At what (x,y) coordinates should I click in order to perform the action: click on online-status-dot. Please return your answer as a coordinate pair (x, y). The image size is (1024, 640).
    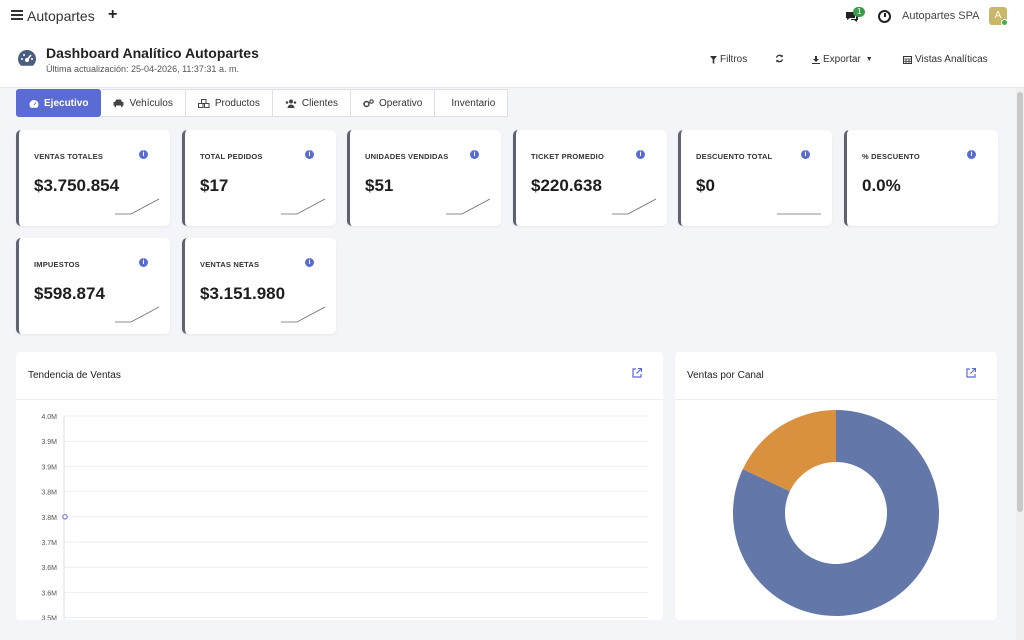
    Looking at the image, I should click on (1004, 22).